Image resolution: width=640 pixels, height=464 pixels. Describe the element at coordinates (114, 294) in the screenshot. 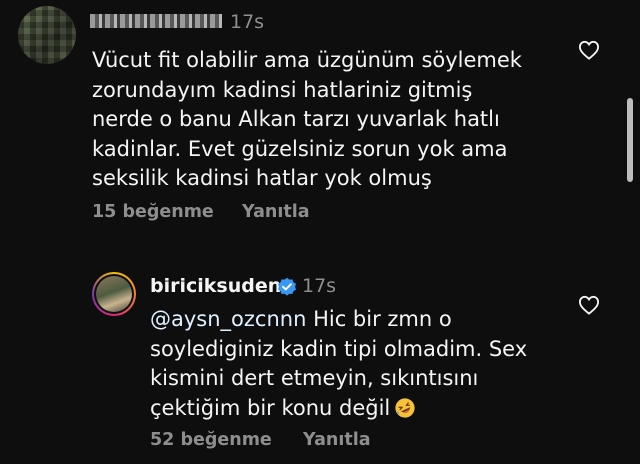

I see `avatar` at that location.